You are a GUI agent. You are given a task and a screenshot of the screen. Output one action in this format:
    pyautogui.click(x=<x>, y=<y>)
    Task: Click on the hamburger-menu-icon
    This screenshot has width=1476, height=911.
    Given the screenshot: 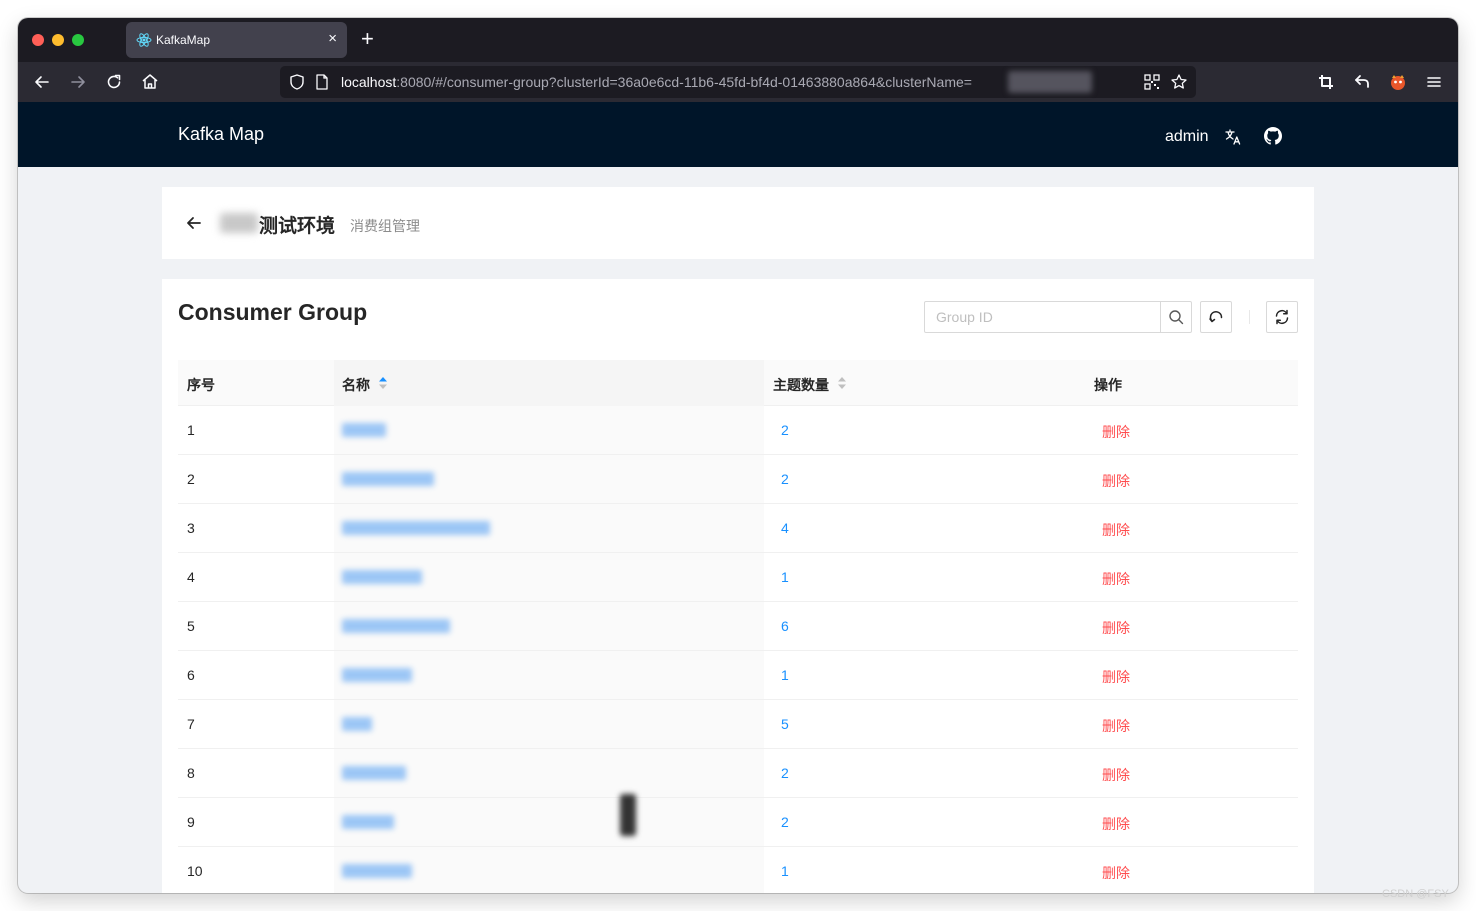 What is the action you would take?
    pyautogui.click(x=1434, y=82)
    